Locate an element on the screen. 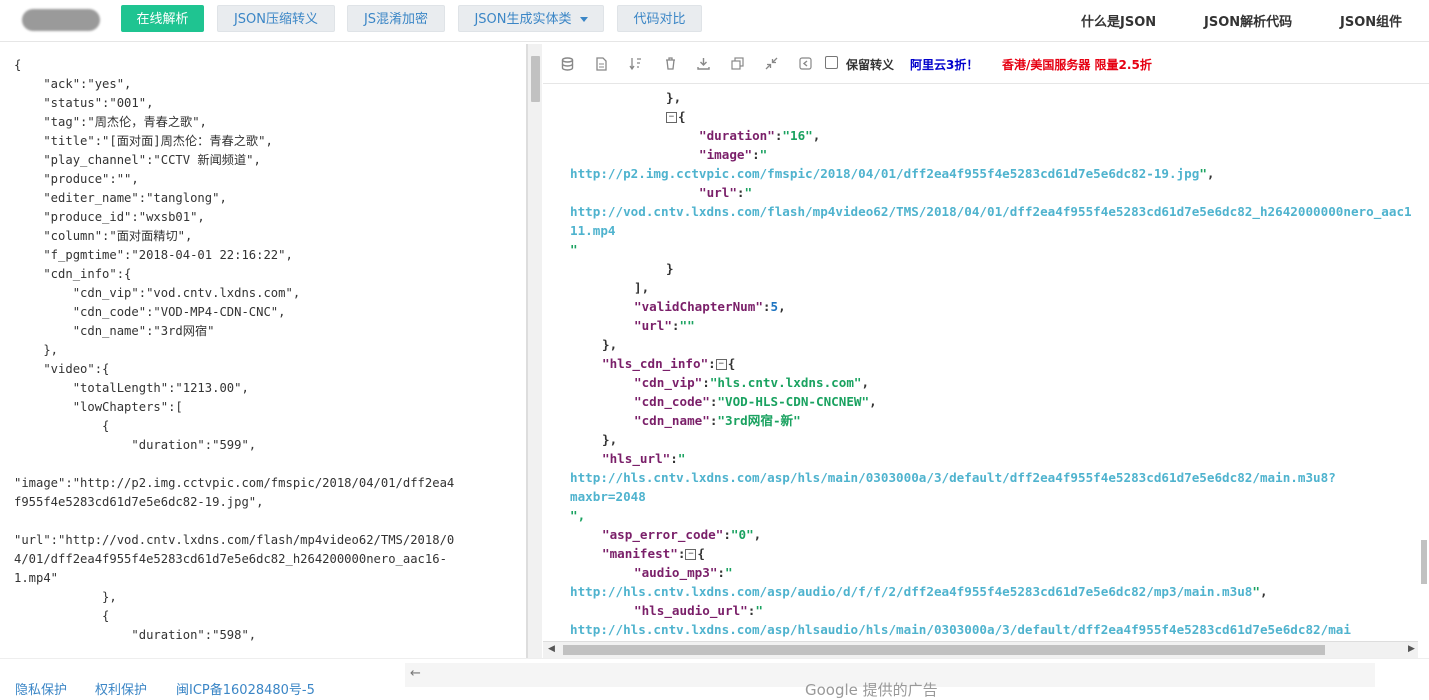 This screenshot has width=1429, height=700. database-icon is located at coordinates (567, 64).